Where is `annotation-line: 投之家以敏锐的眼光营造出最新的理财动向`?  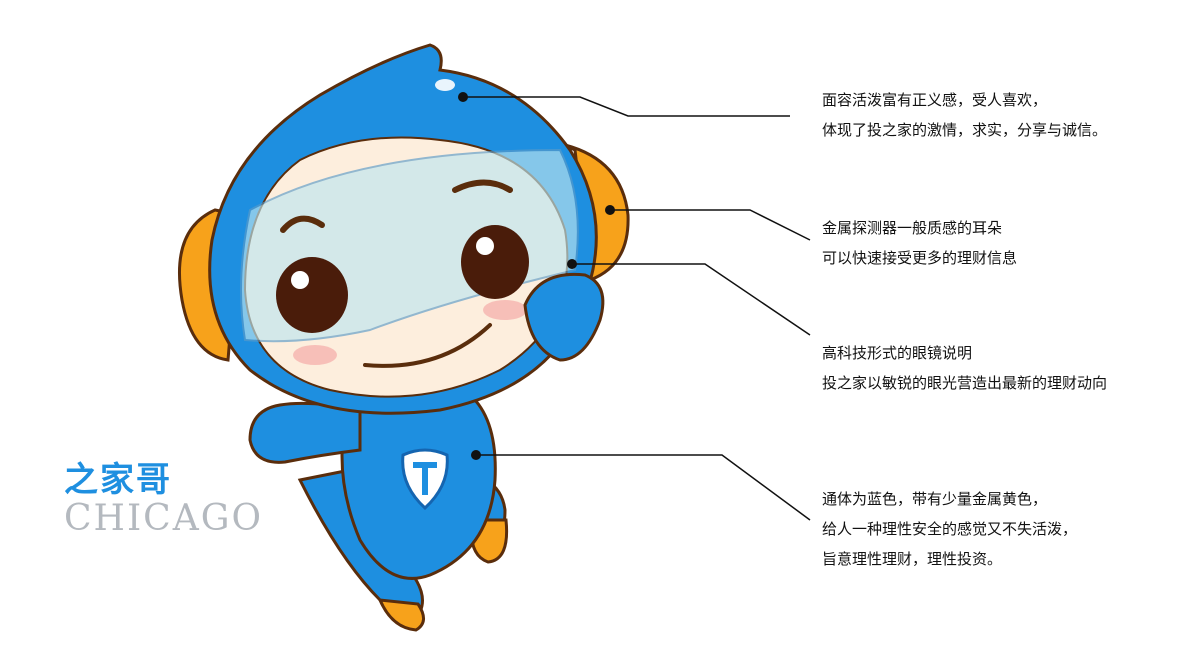 annotation-line: 投之家以敏锐的眼光营造出最新的理财动向 is located at coordinates (965, 383).